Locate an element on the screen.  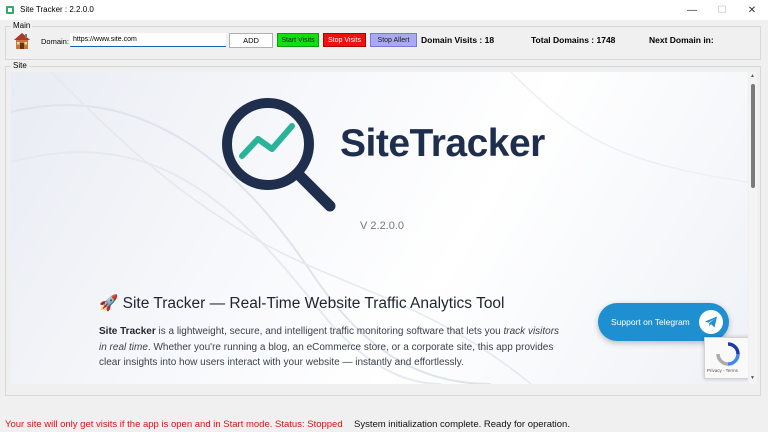
scroll-thumb is located at coordinates (753, 136).